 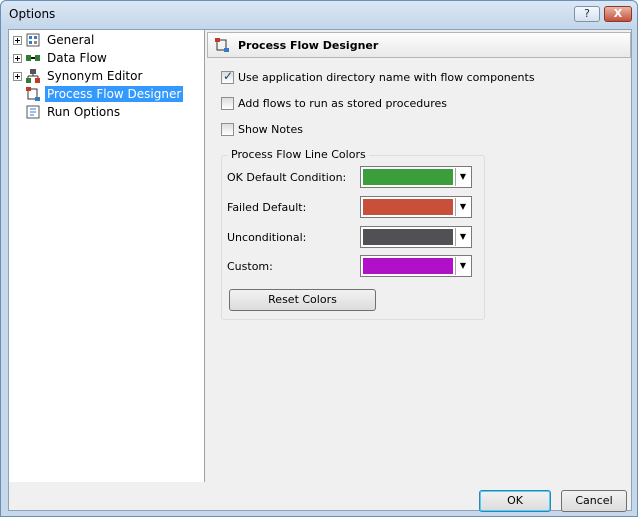 What do you see at coordinates (114, 94) in the screenshot?
I see `tree-item-label: Process Flow Designer` at bounding box center [114, 94].